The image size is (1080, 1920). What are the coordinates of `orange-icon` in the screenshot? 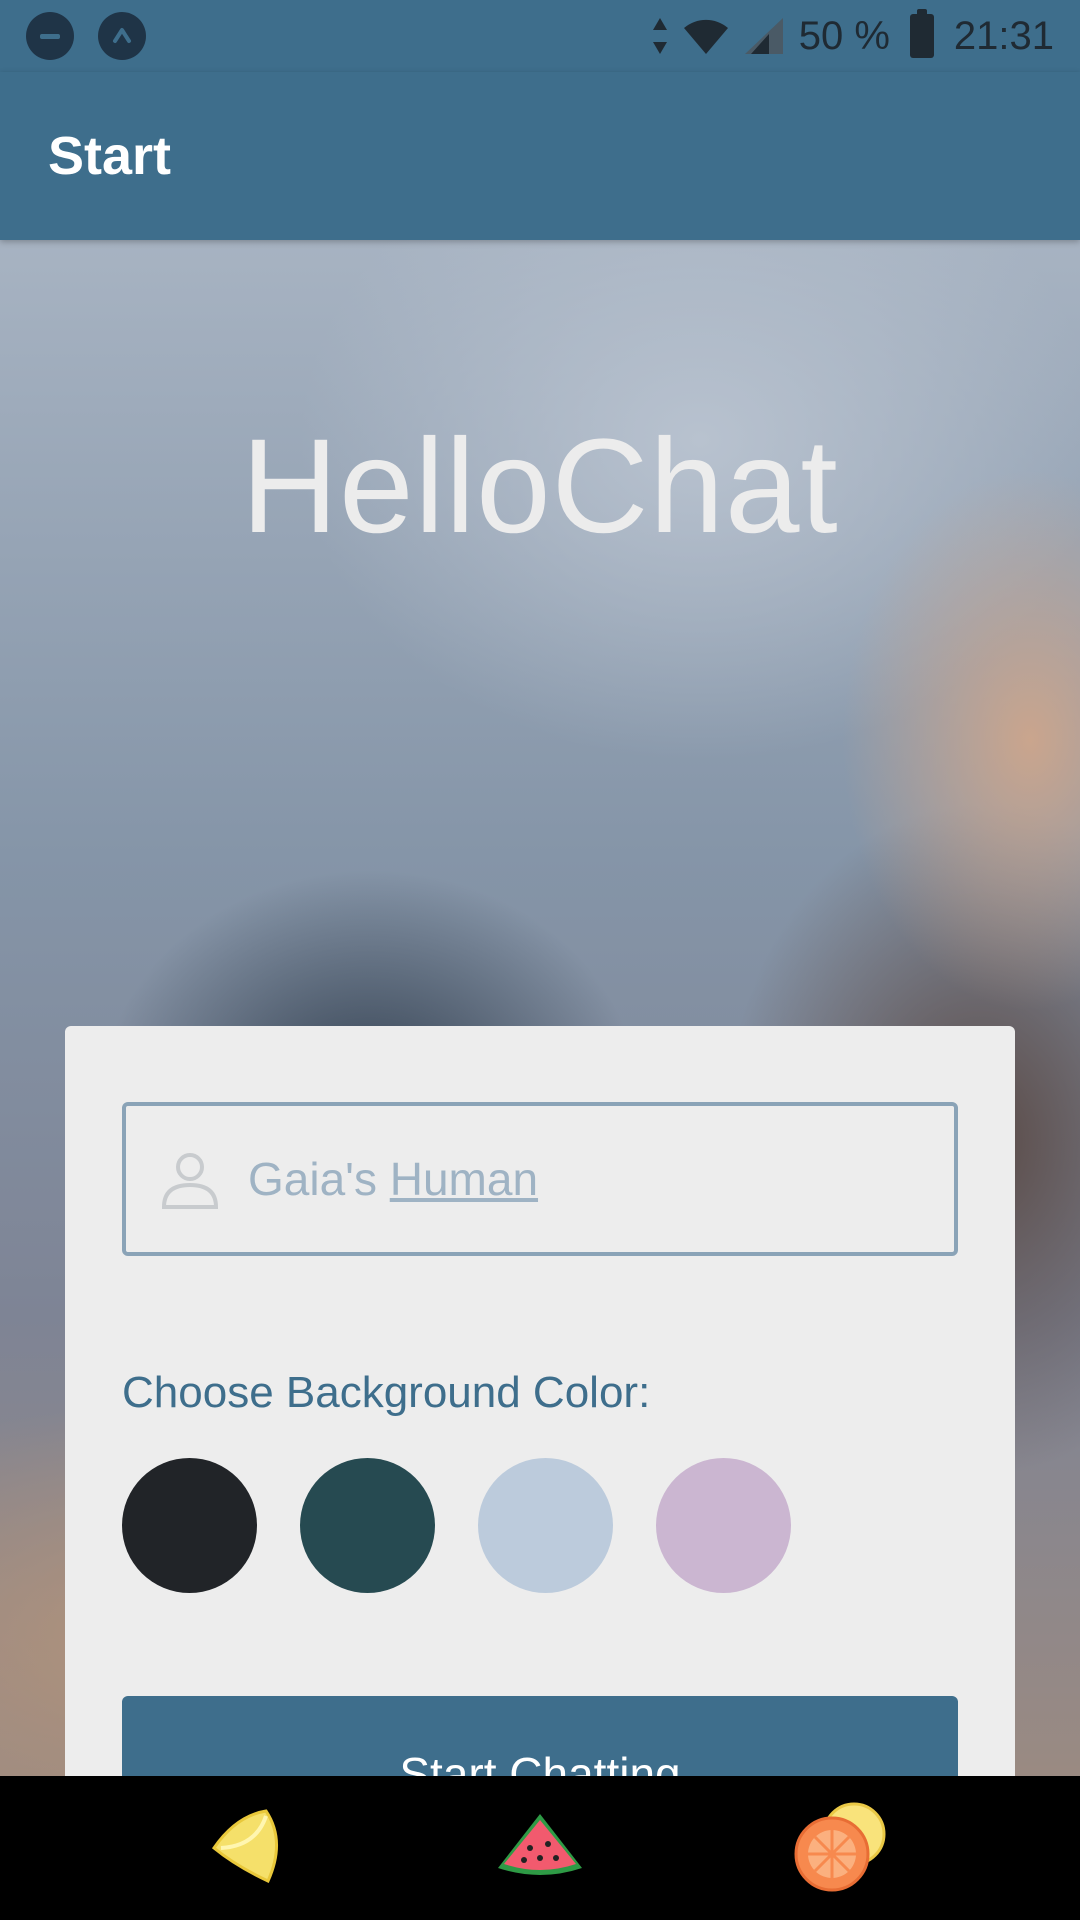 It's located at (840, 1846).